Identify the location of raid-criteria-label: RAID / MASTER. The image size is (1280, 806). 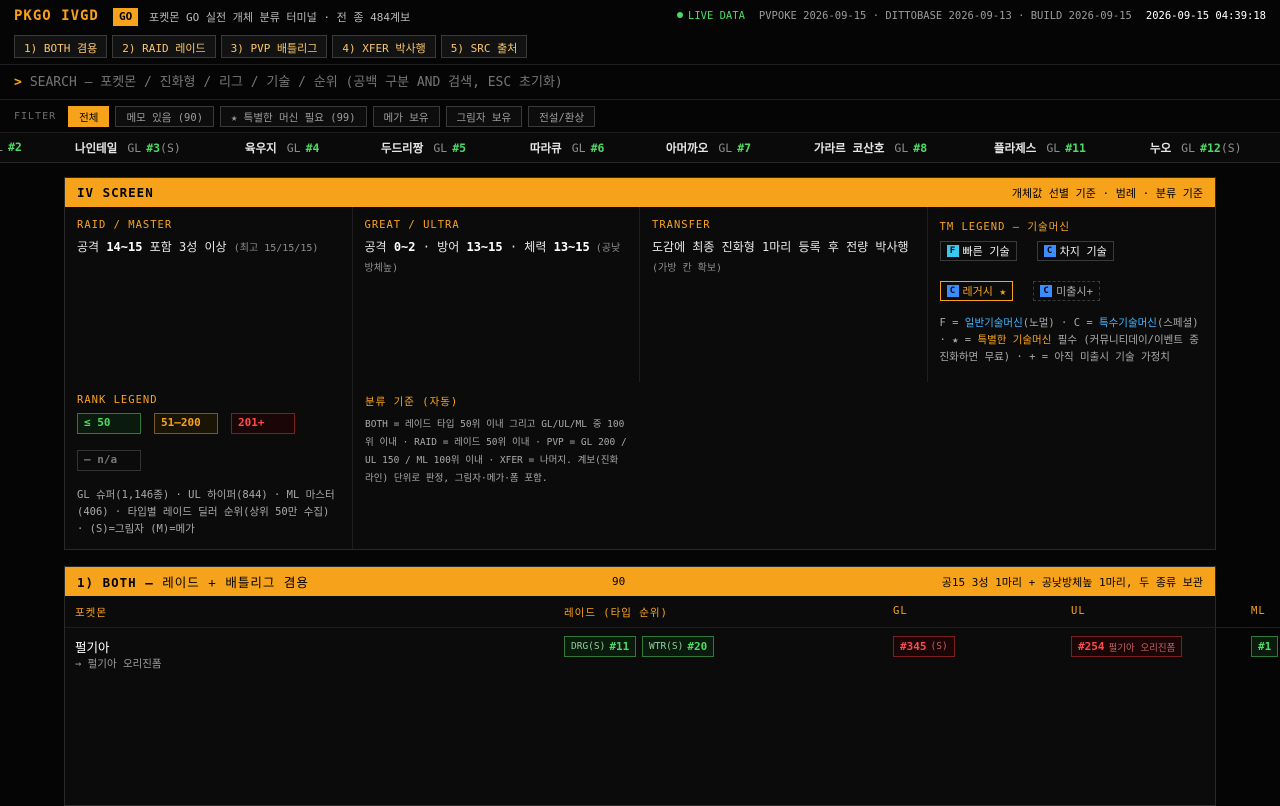
(125, 225).